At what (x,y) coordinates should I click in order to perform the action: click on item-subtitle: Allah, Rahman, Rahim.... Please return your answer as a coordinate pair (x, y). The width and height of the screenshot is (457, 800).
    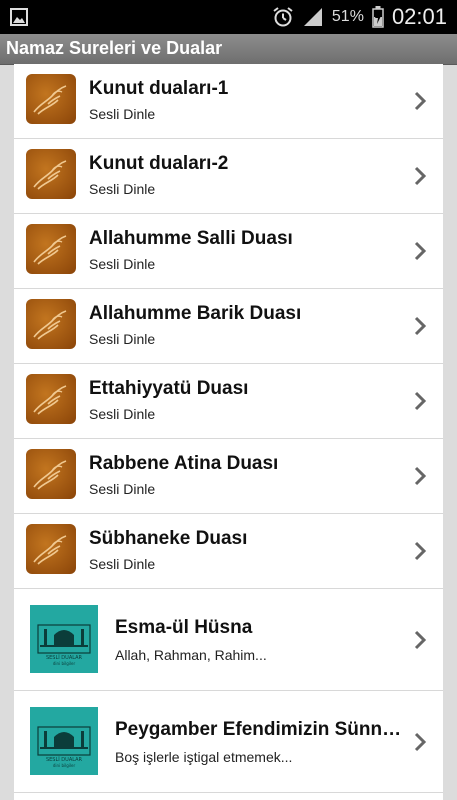
    Looking at the image, I should click on (191, 655).